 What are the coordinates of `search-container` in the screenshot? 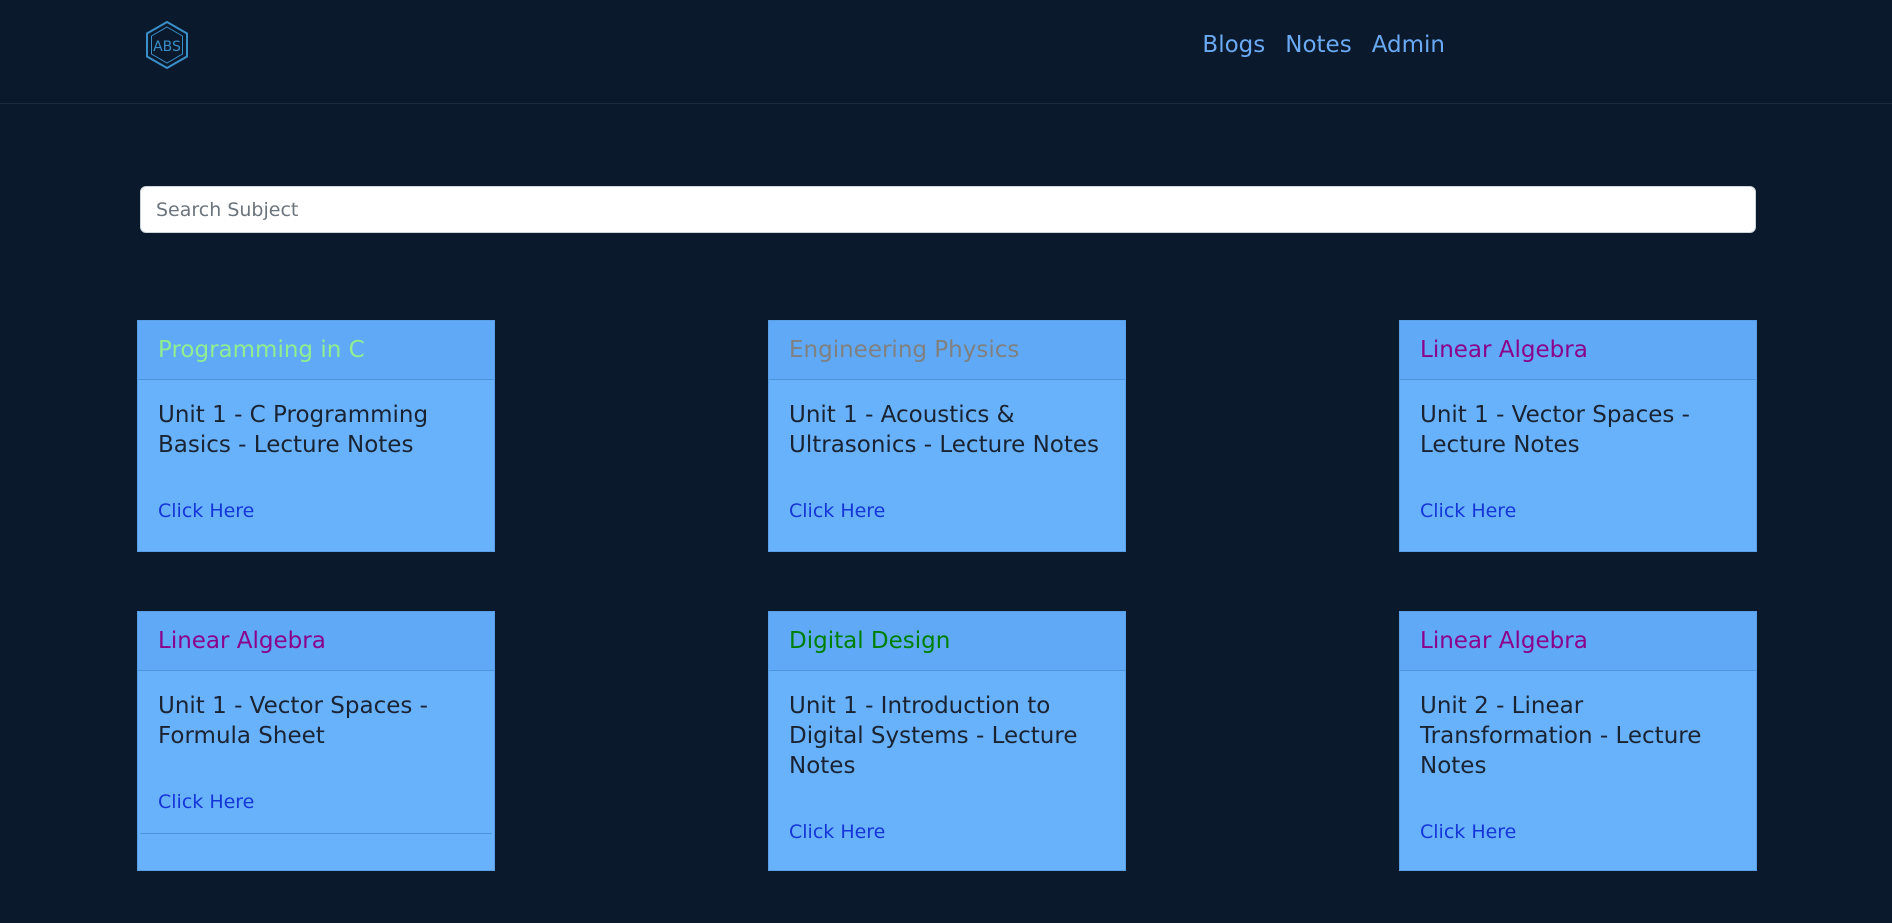 It's located at (948, 209).